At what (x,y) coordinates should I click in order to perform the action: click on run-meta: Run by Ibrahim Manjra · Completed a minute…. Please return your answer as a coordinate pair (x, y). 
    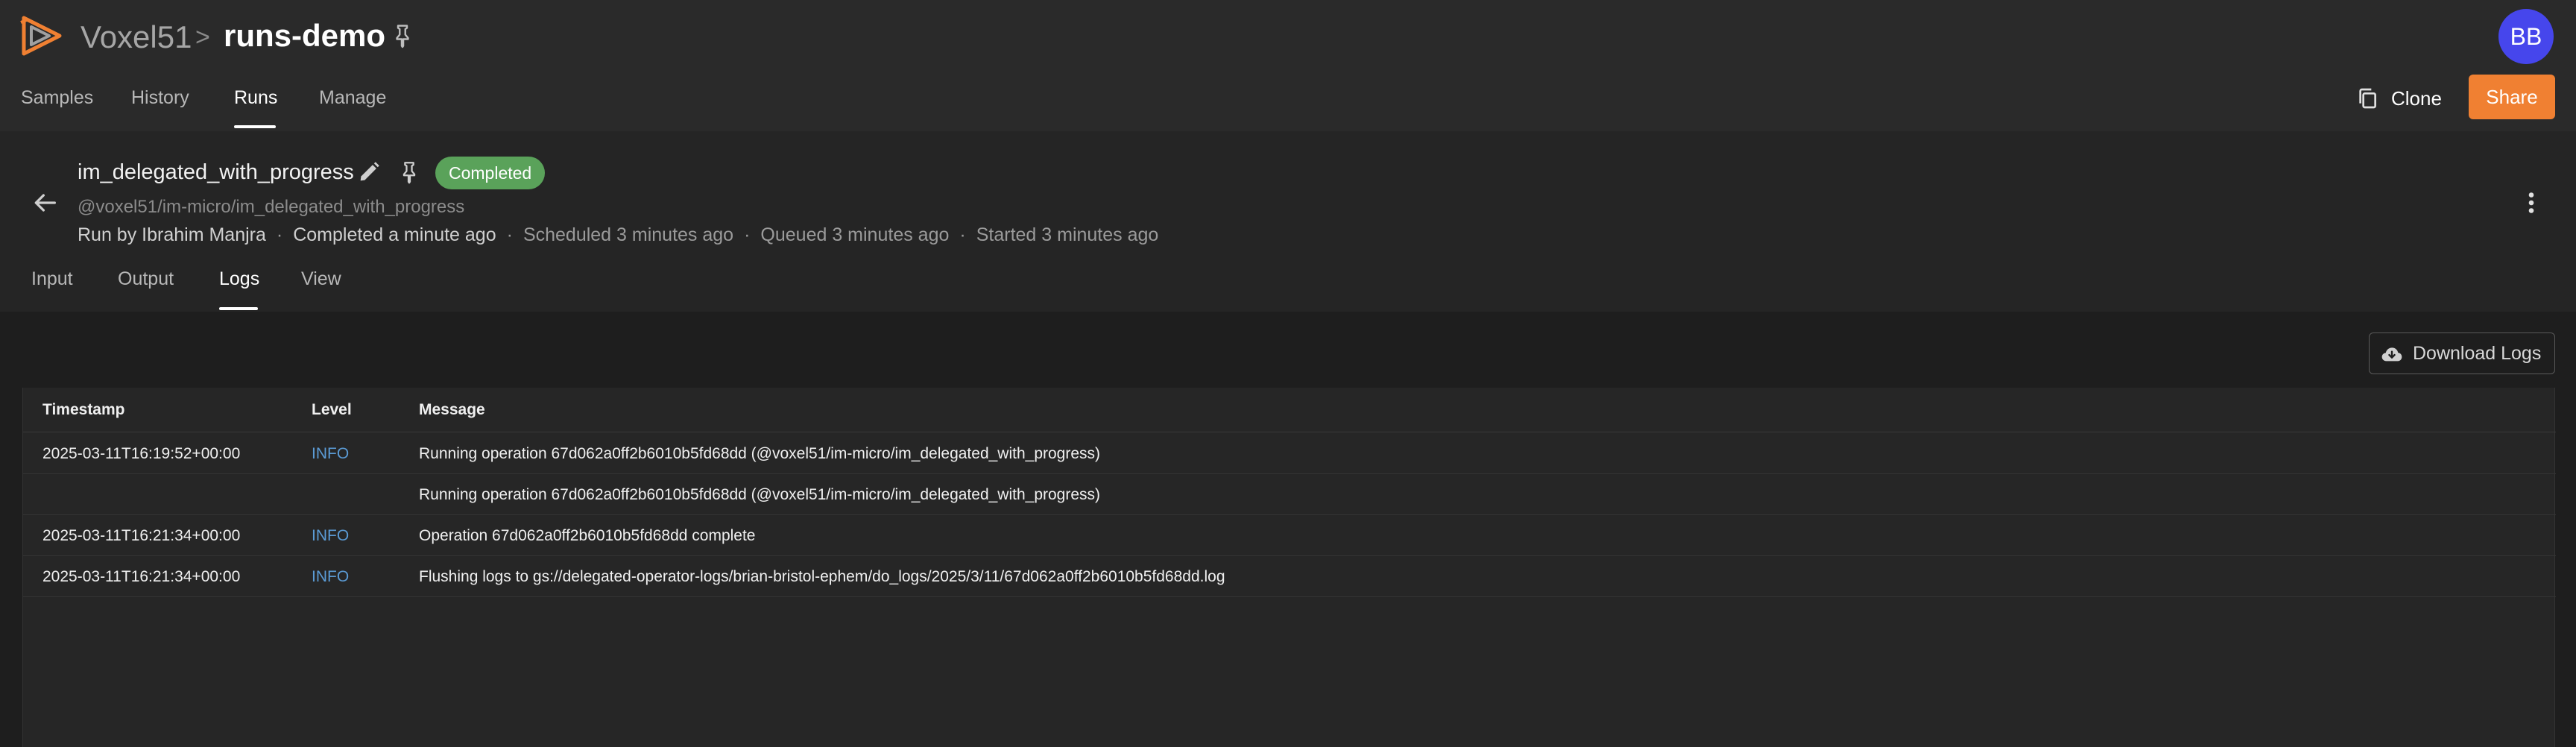
    Looking at the image, I should click on (618, 235).